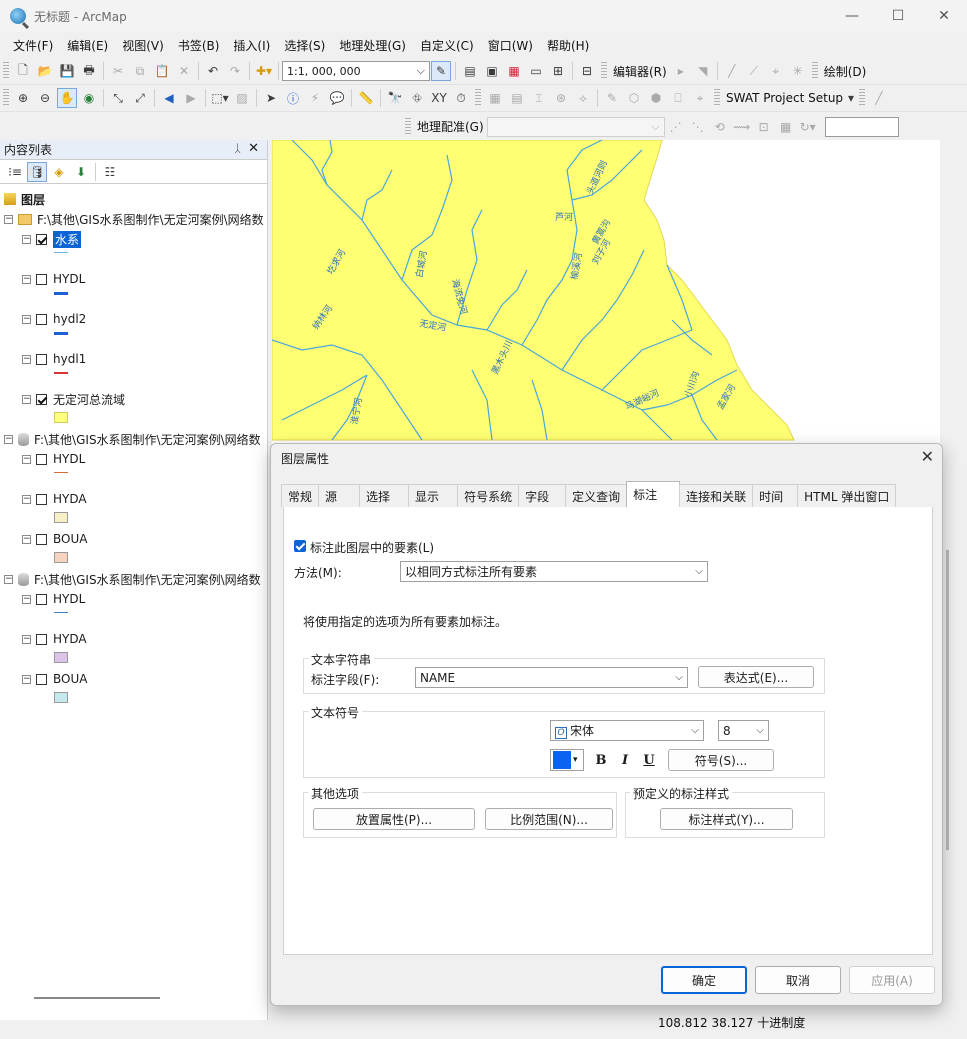 This screenshot has height=1039, width=967. Describe the element at coordinates (235, 71) in the screenshot. I see `redo-icon: ↷` at that location.